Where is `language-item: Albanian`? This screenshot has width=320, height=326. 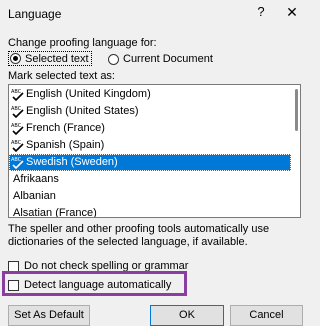
language-item: Albanian is located at coordinates (150, 196).